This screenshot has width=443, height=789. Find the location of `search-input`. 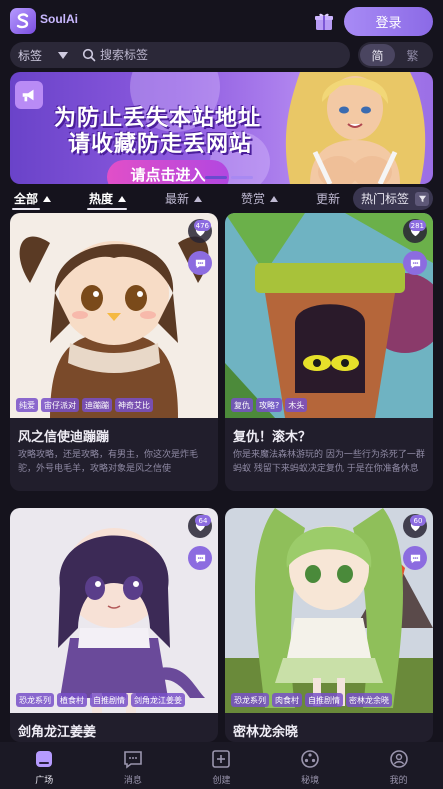

search-input is located at coordinates (200, 55).